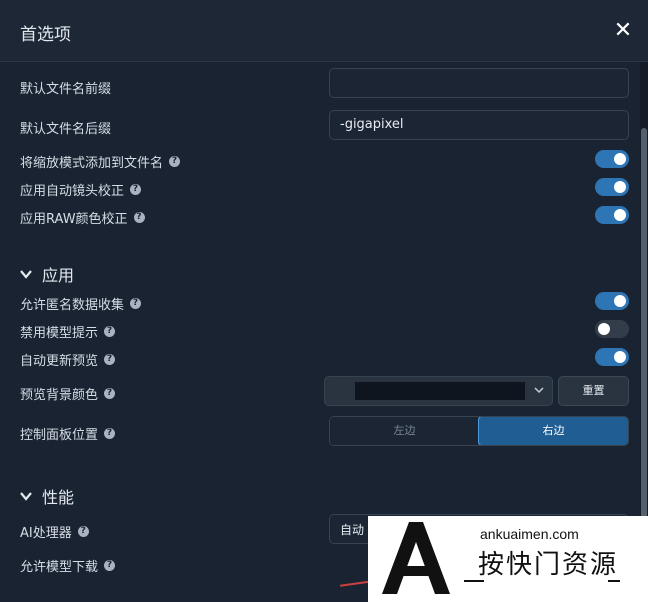  Describe the element at coordinates (612, 357) in the screenshot. I see `auto-preview-toggle` at that location.